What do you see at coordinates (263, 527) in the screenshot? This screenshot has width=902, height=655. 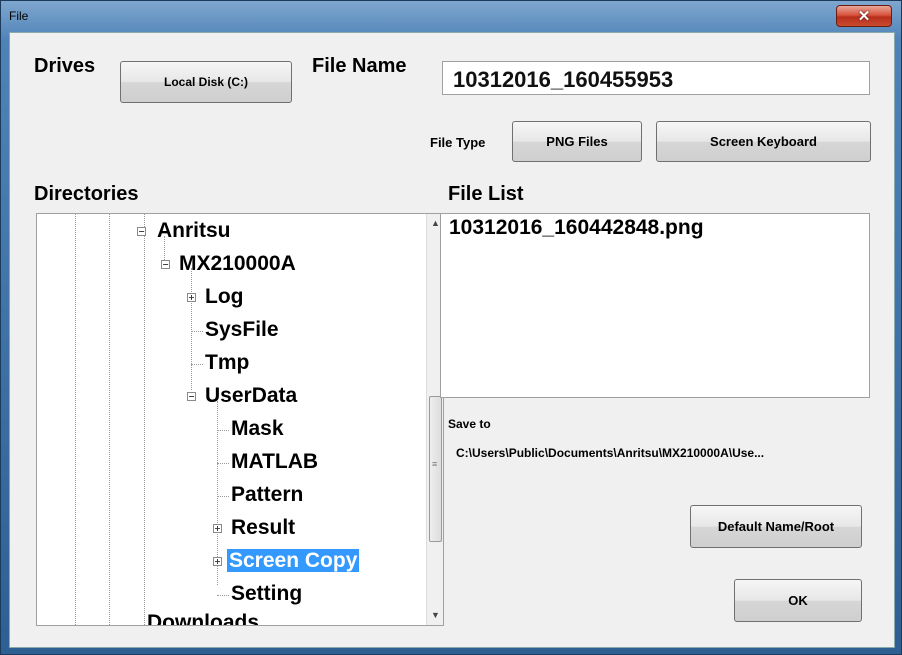 I see `tree-node-label: Result` at bounding box center [263, 527].